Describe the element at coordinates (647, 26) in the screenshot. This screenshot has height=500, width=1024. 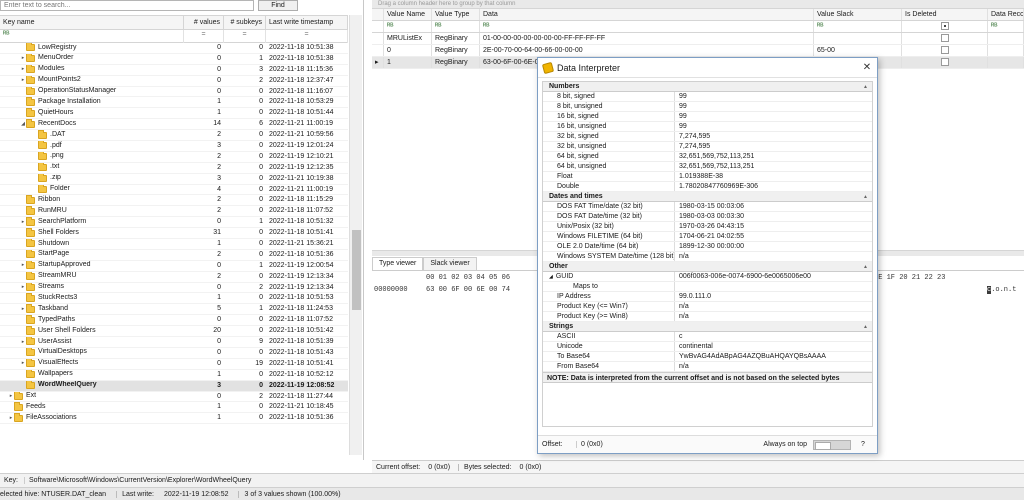
I see `filter-data: ᴿᴮ` at that location.